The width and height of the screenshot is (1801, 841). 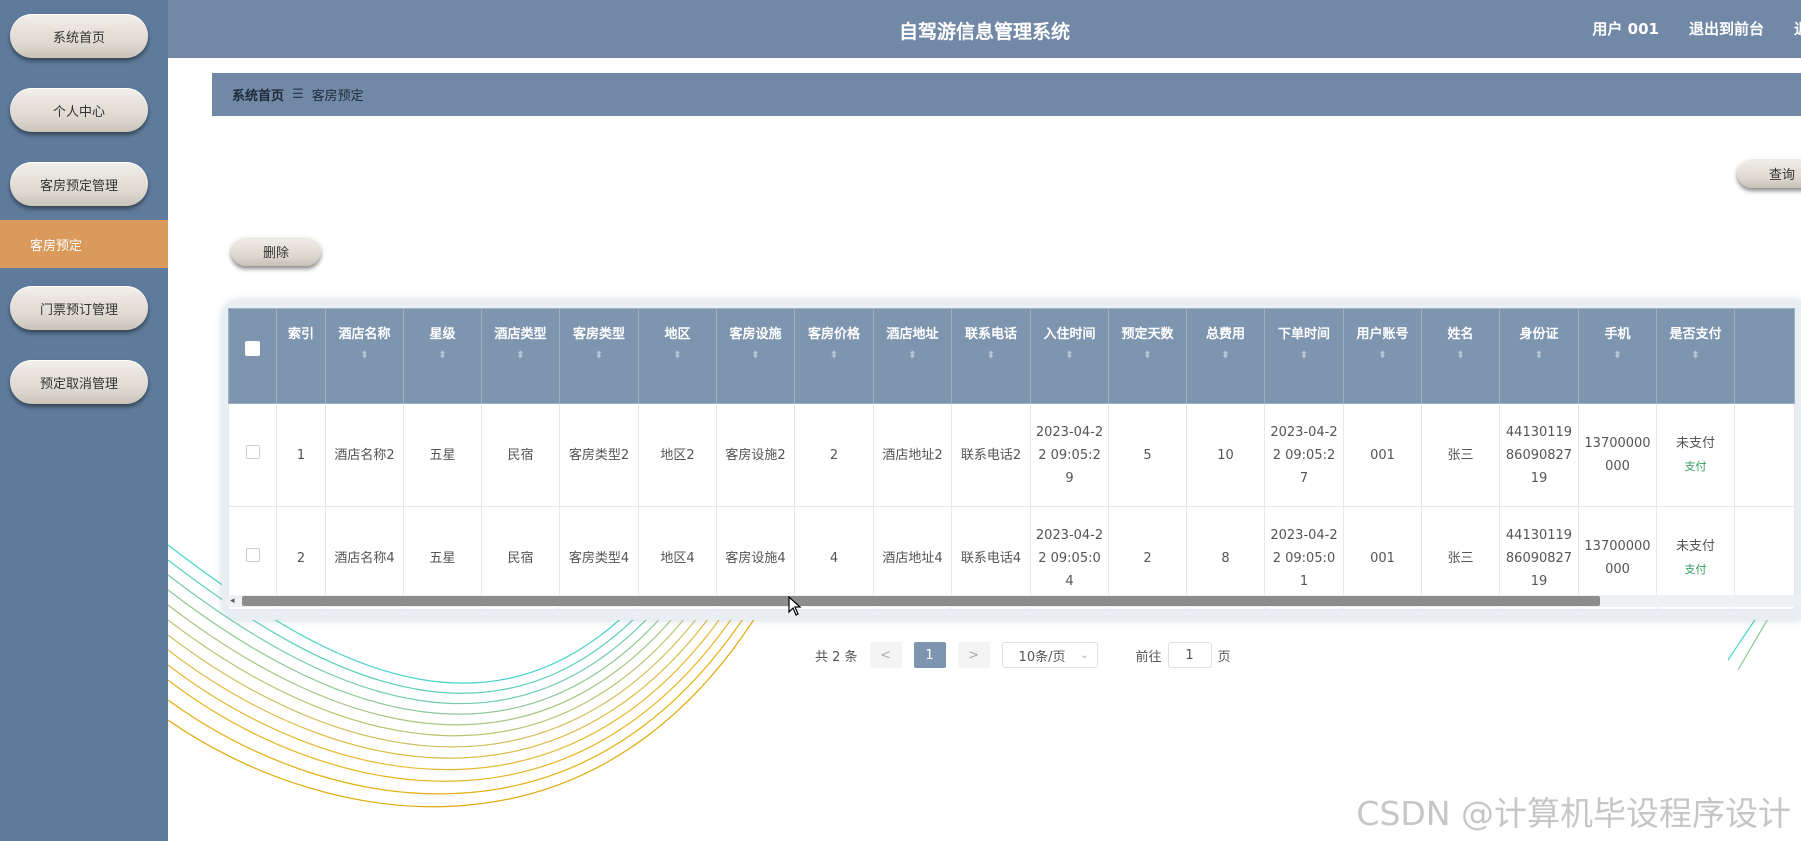 I want to click on column-label: 用户账号, so click(x=1382, y=334).